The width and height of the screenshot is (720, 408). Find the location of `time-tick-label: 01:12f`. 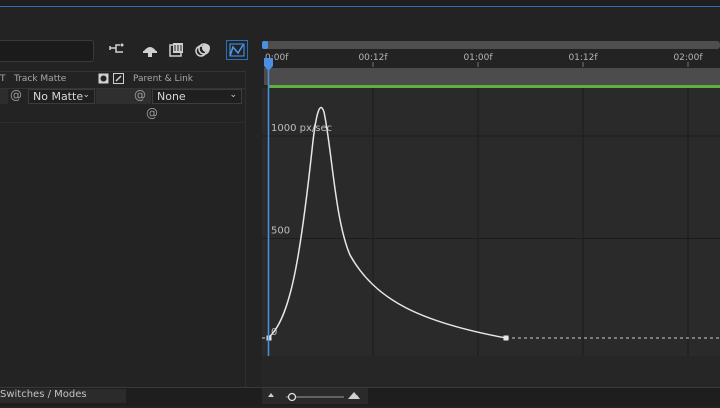

time-tick-label: 01:12f is located at coordinates (583, 58).